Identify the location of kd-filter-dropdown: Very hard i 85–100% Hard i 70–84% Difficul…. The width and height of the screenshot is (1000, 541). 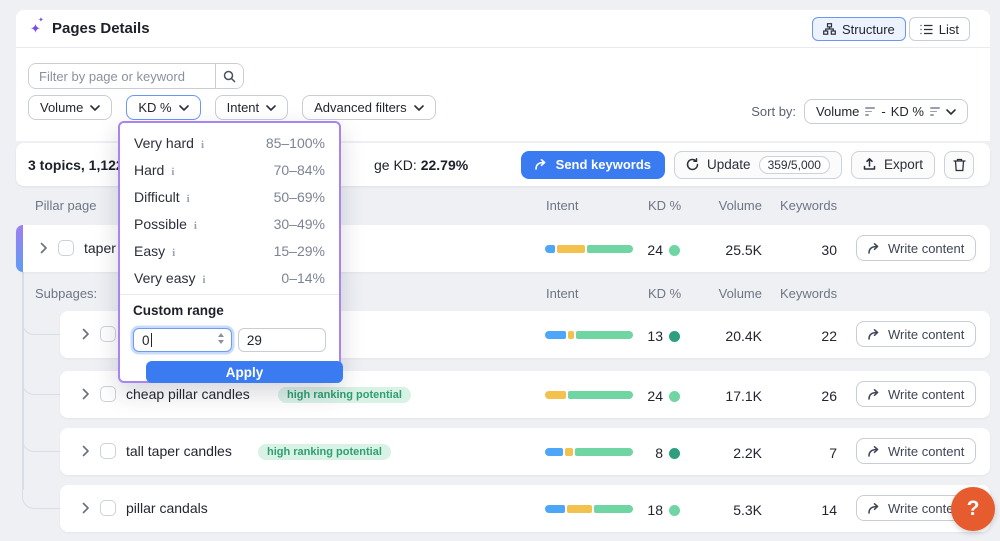
(230, 252).